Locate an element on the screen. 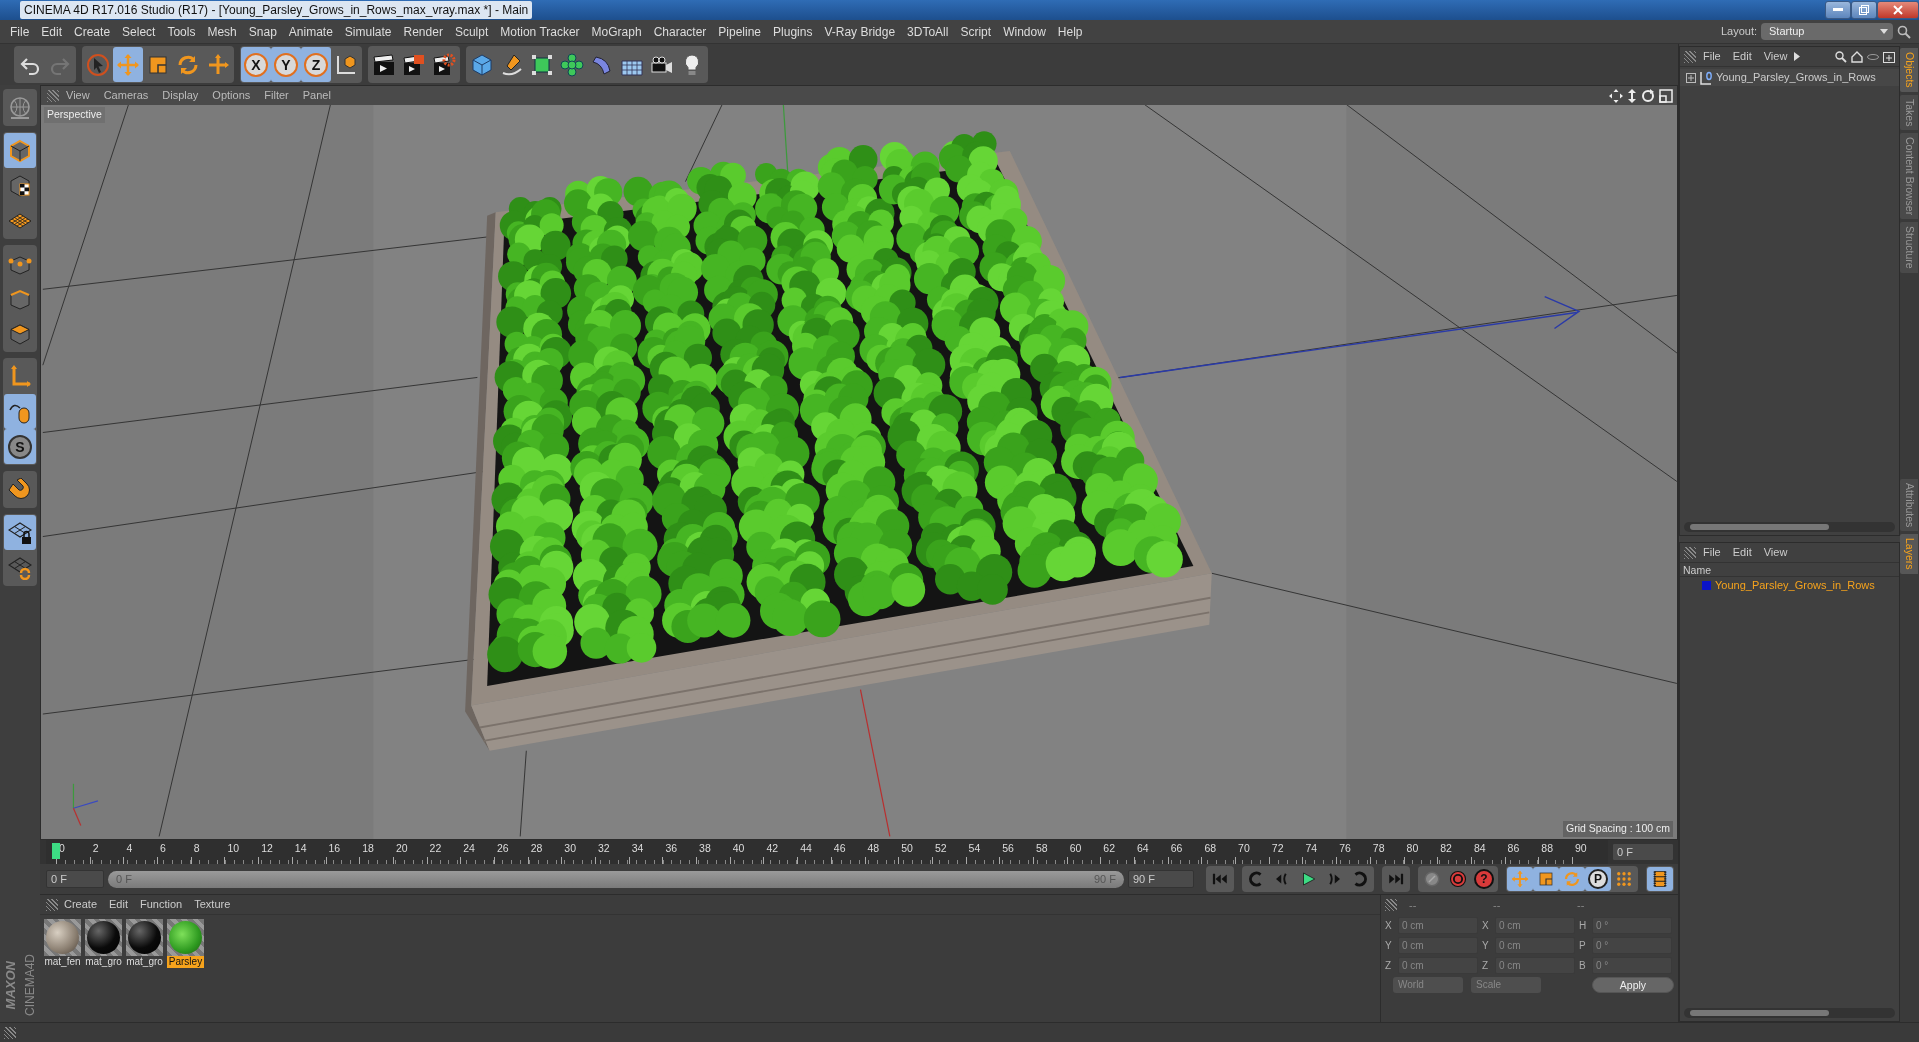  more-arrow-icon is located at coordinates (1797, 56).